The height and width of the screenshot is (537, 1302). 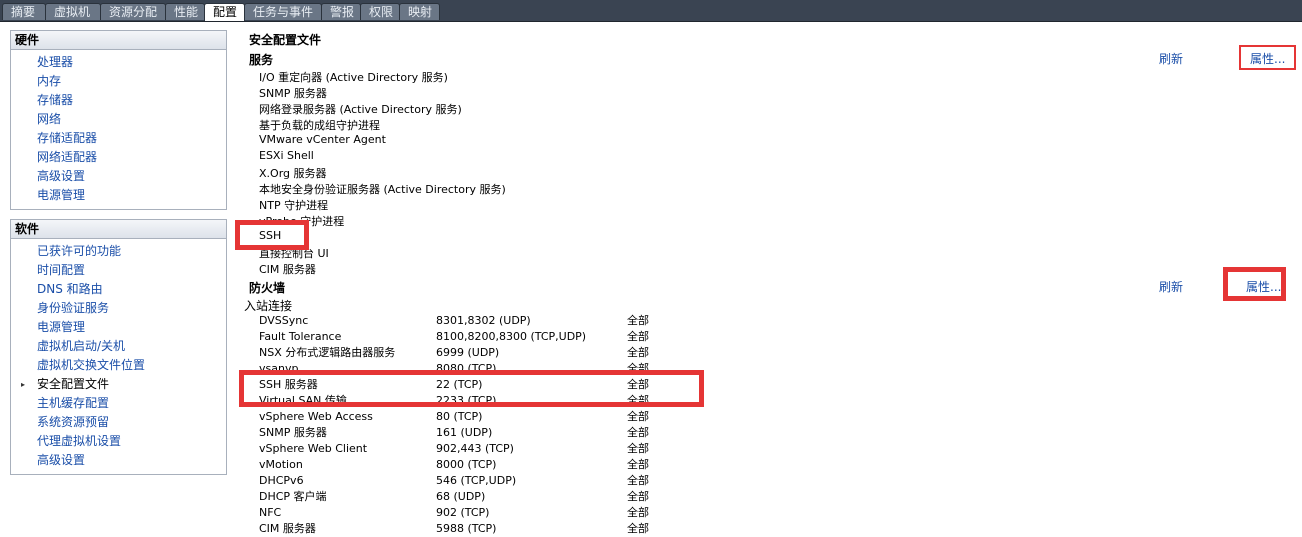 What do you see at coordinates (294, 205) in the screenshot?
I see `service-item: NTP 守护进程` at bounding box center [294, 205].